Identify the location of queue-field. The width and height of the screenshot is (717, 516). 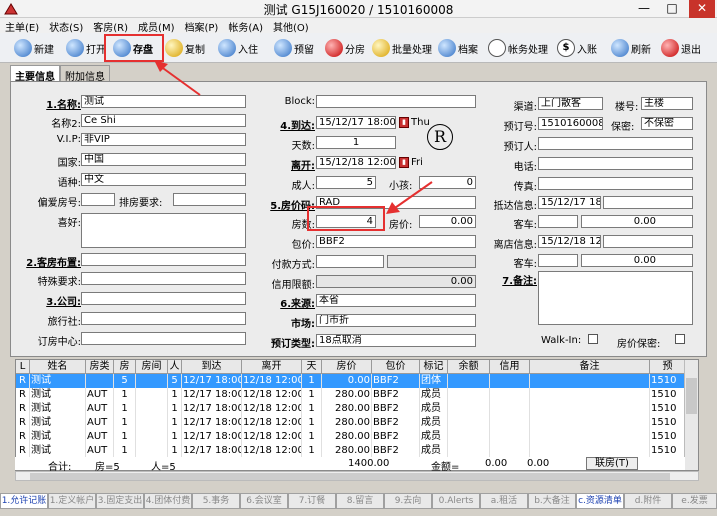
(209, 199).